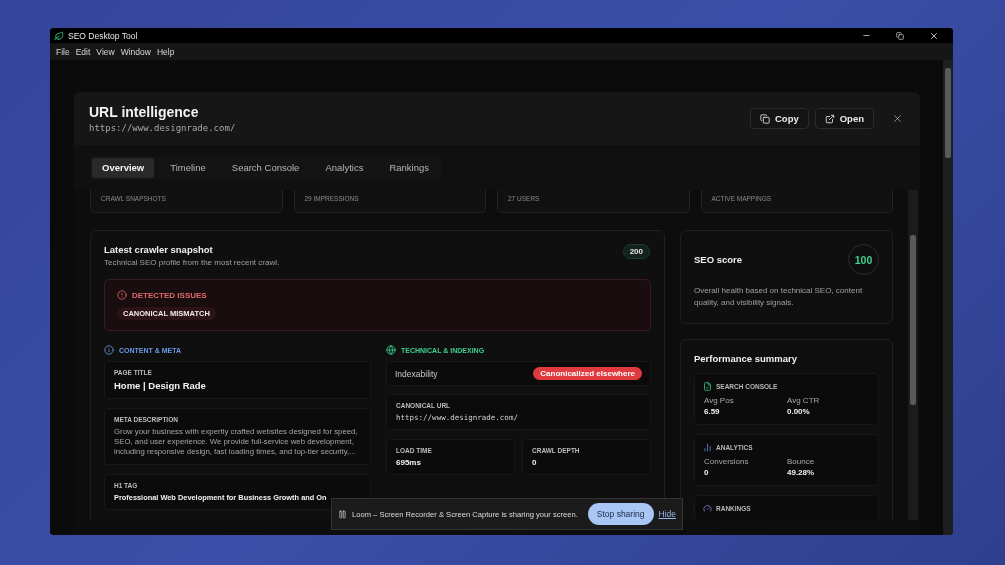  I want to click on tab: Analytics, so click(344, 167).